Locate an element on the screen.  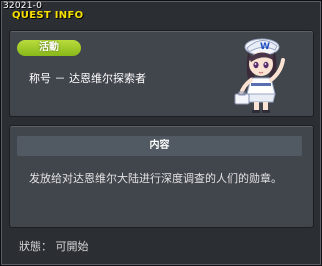
npc-character-icon: W is located at coordinates (259, 75).